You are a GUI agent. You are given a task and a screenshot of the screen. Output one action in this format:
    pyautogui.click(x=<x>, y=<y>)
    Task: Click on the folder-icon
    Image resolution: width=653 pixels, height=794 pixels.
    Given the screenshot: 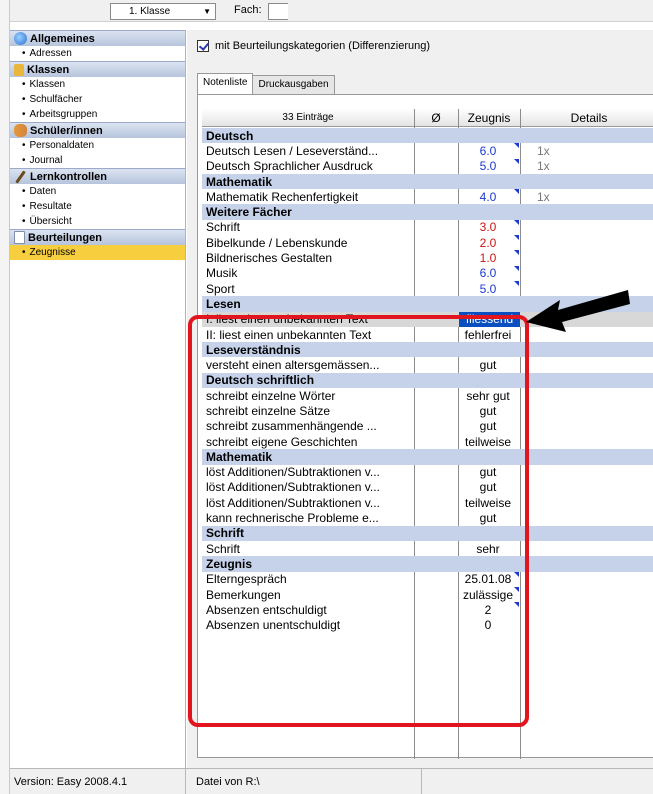 What is the action you would take?
    pyautogui.click(x=19, y=69)
    